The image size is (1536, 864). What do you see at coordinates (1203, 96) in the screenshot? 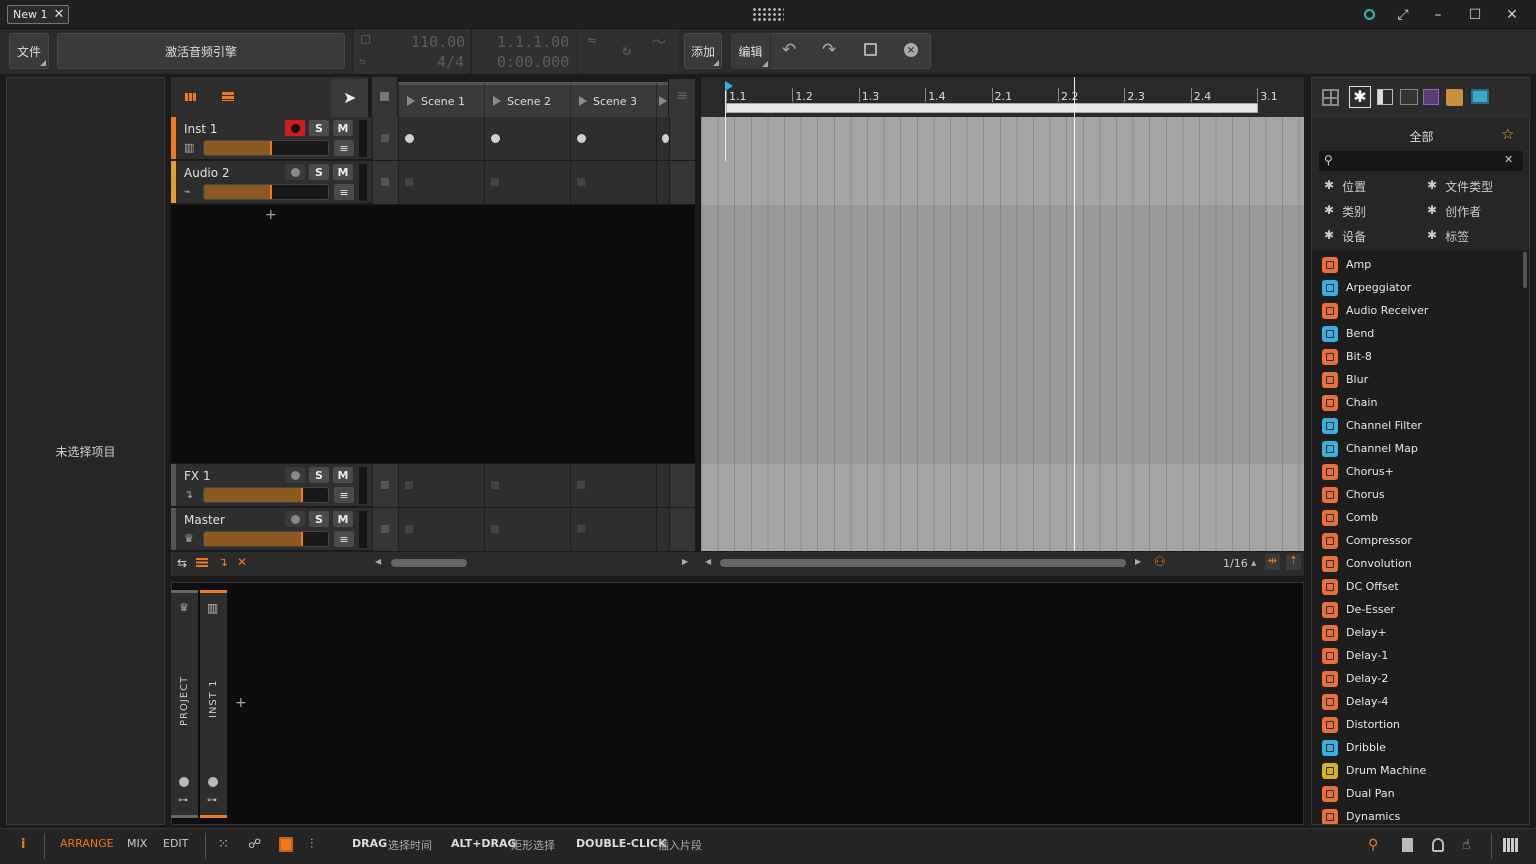
I see `ruler-label: 2.4` at bounding box center [1203, 96].